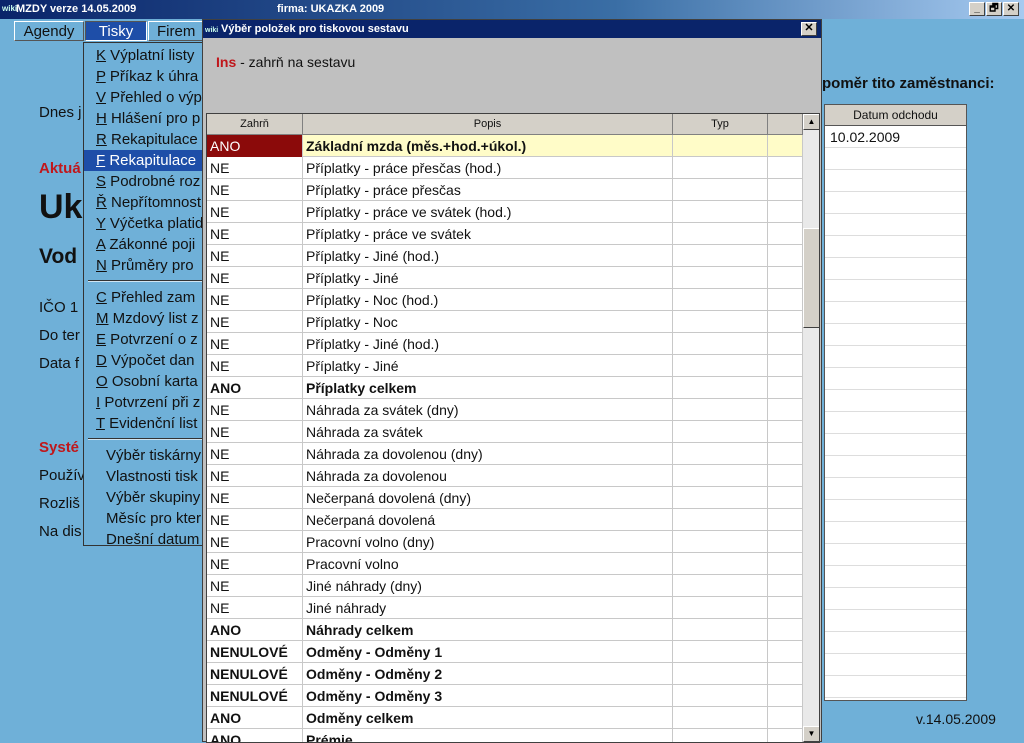 The width and height of the screenshot is (1024, 743). What do you see at coordinates (178, 31) in the screenshot?
I see `menu-firmy: Firem` at bounding box center [178, 31].